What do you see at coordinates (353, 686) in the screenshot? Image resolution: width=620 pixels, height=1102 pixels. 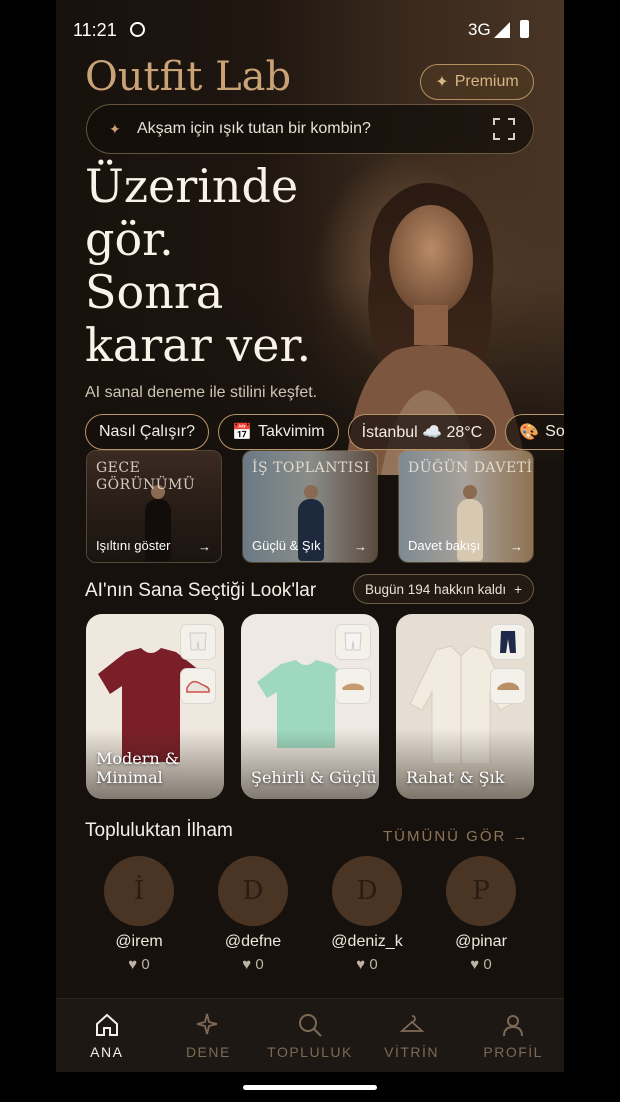 I see `flats-thumbnail` at bounding box center [353, 686].